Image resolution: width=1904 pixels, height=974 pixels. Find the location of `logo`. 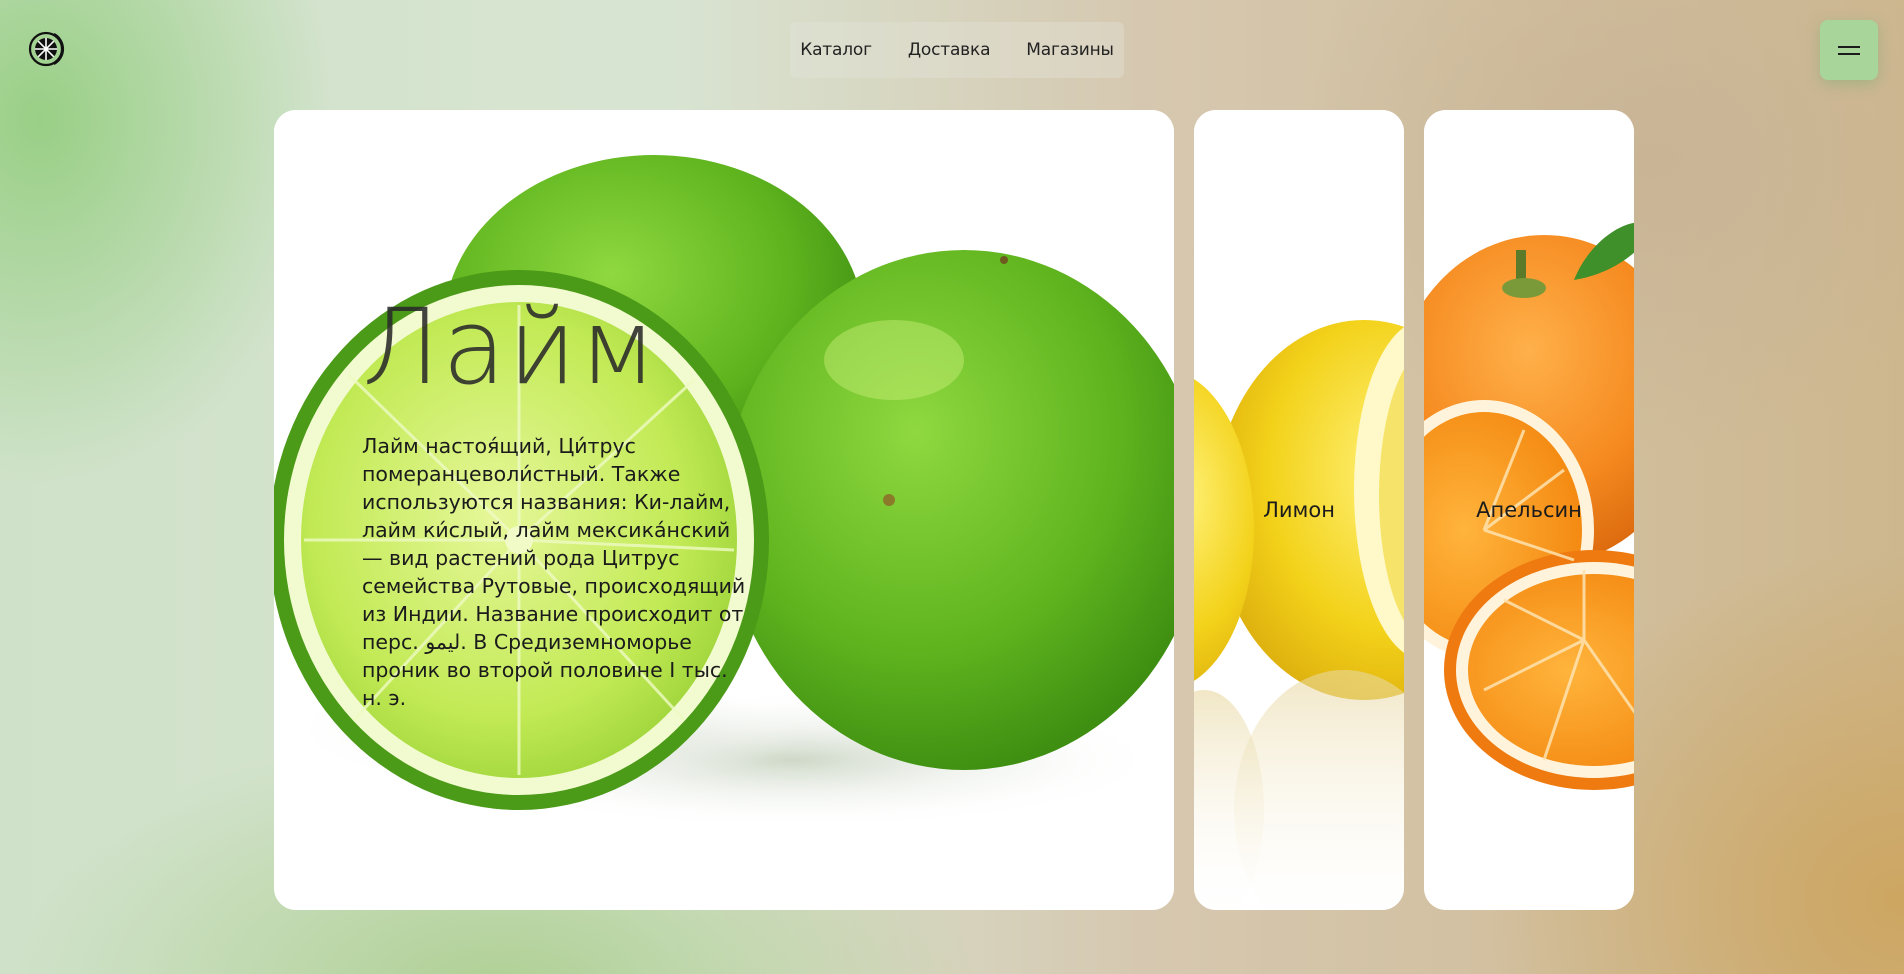

logo is located at coordinates (48, 49).